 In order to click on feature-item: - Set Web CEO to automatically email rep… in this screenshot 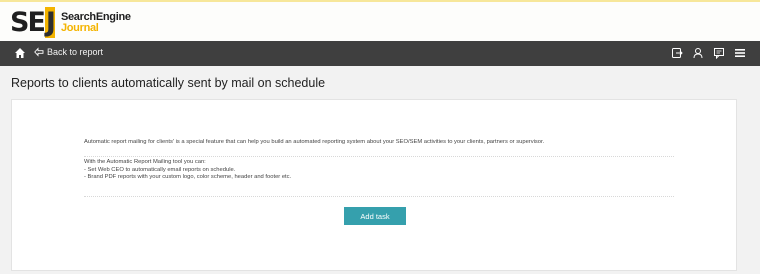, I will do `click(160, 169)`.